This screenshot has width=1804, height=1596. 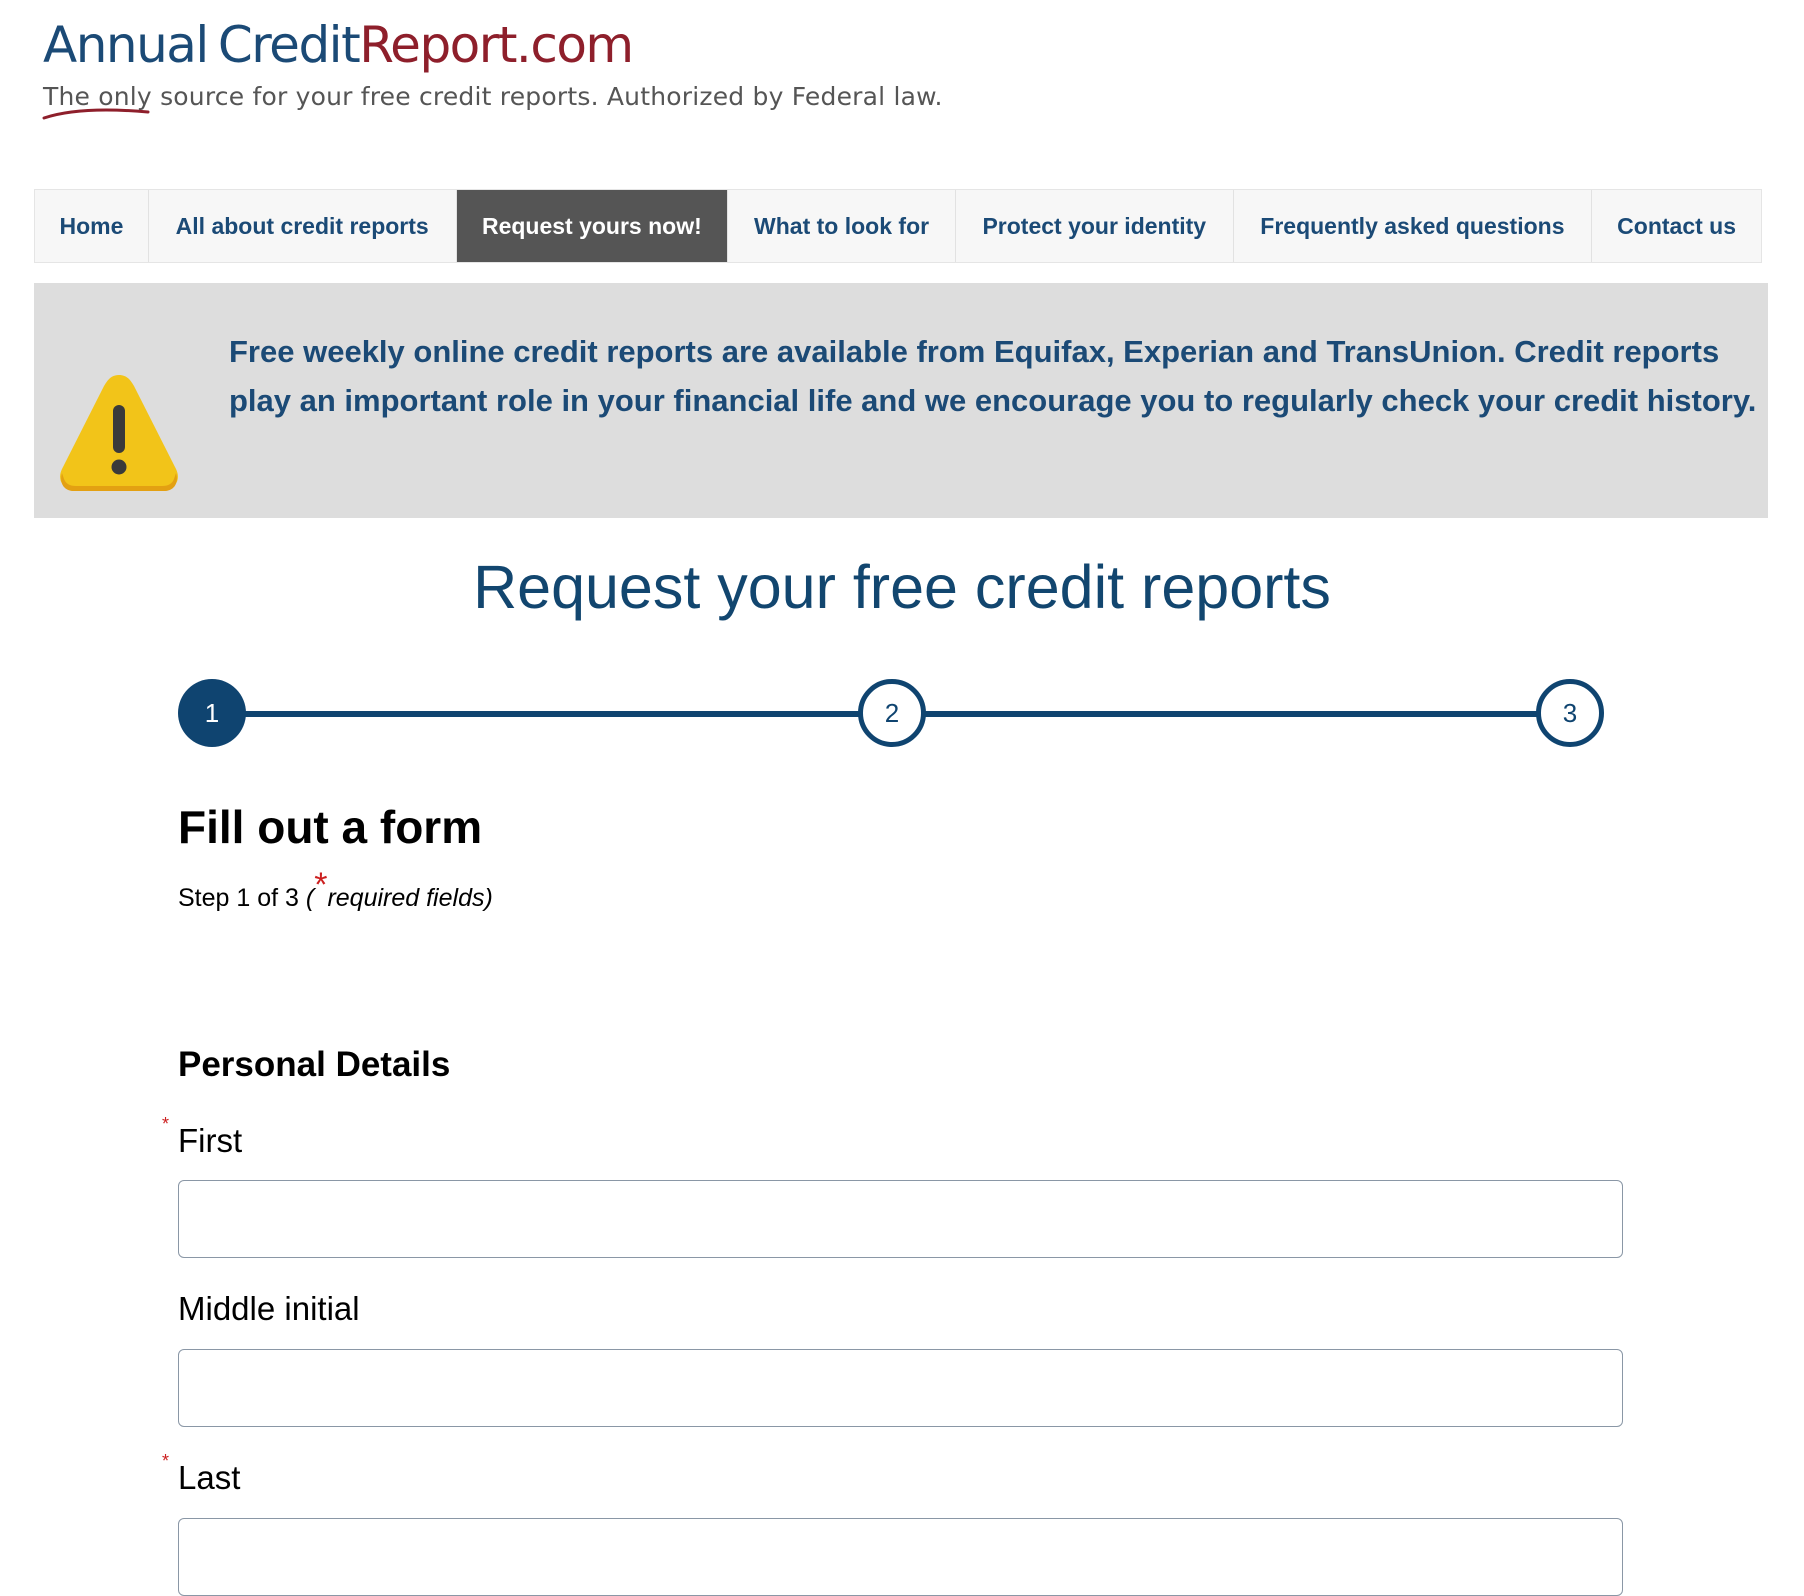 What do you see at coordinates (1570, 713) in the screenshot?
I see `step-3-indicator: 3` at bounding box center [1570, 713].